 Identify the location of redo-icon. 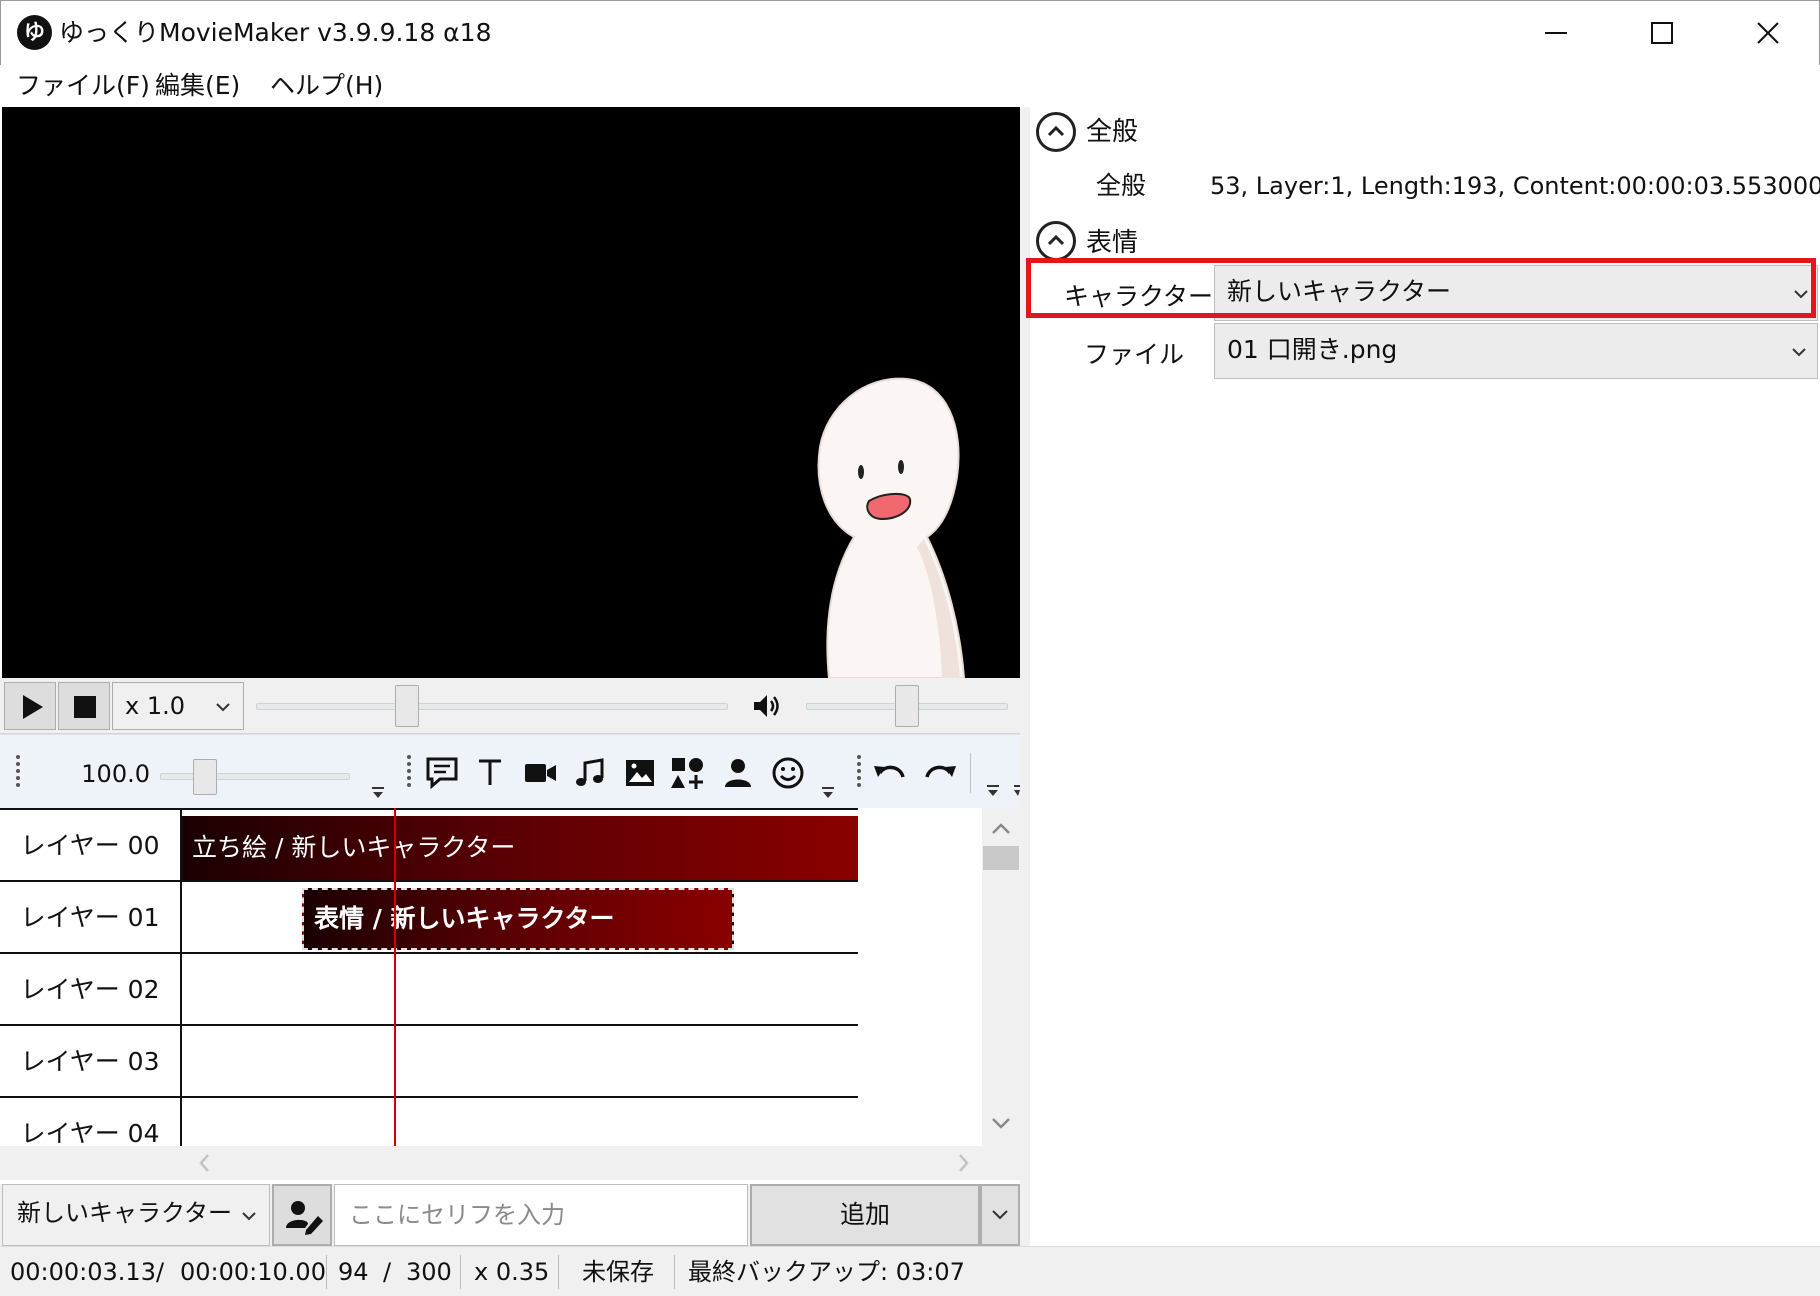
(940, 773).